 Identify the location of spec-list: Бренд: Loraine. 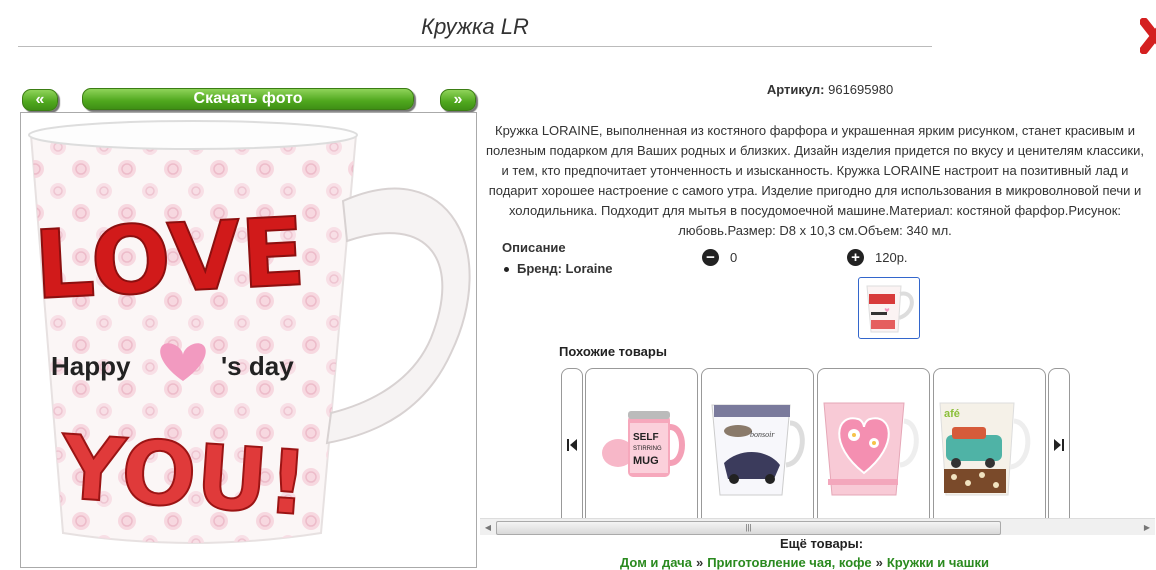
(558, 268).